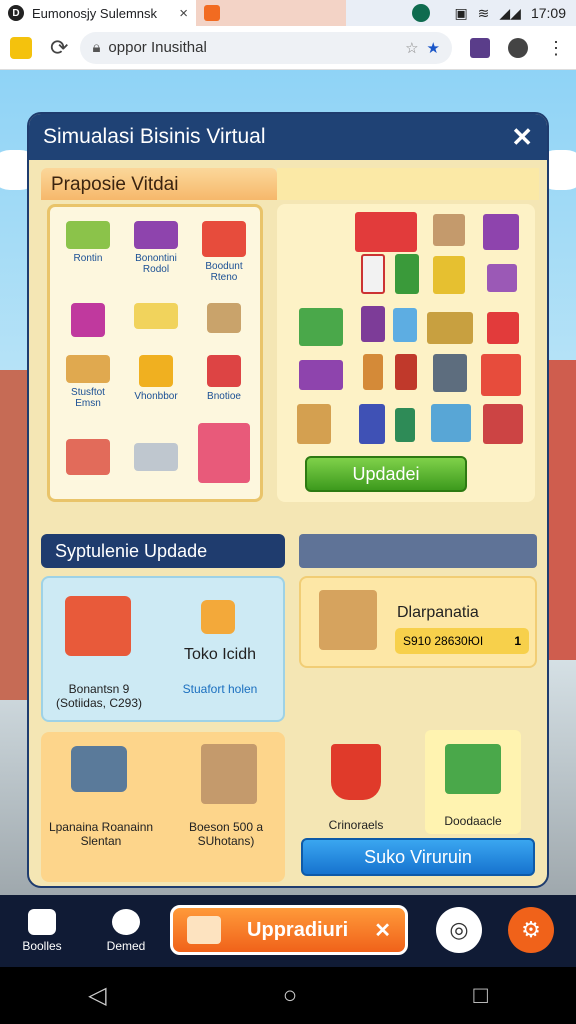  Describe the element at coordinates (88, 258) in the screenshot. I see `grid-item-label: Rontin` at that location.